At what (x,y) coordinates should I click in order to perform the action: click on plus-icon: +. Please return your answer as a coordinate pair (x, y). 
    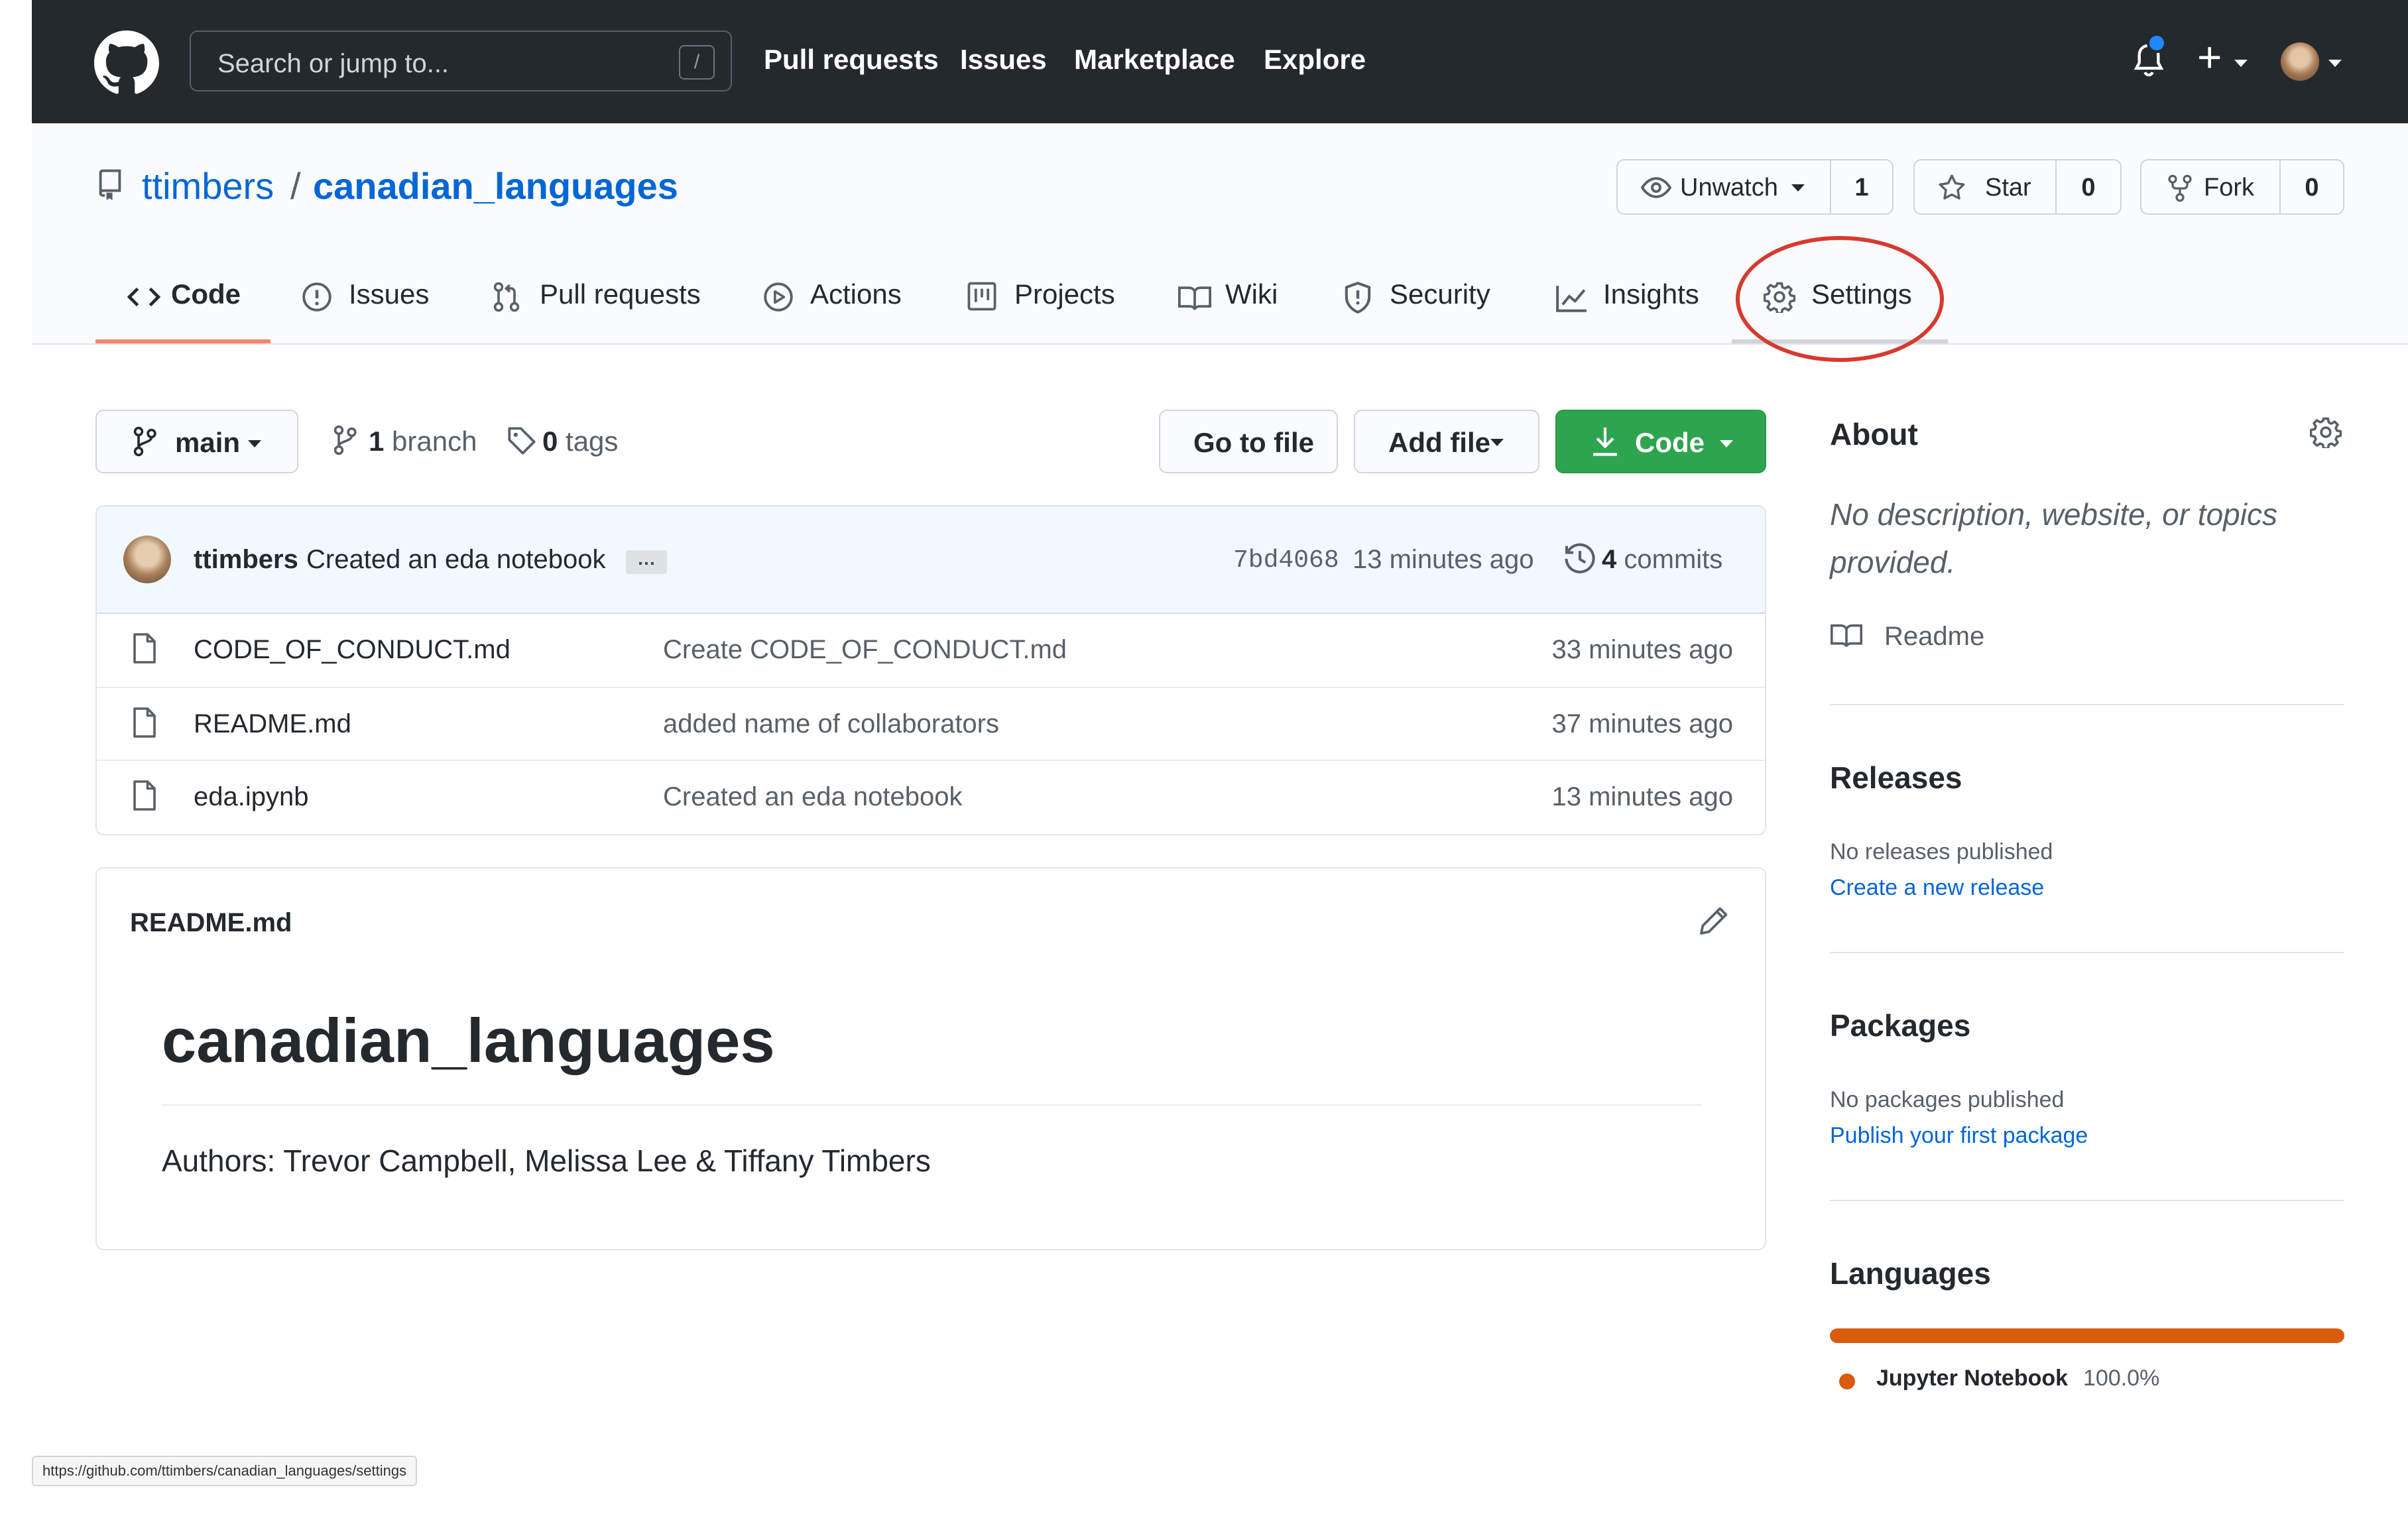
    Looking at the image, I should click on (2209, 57).